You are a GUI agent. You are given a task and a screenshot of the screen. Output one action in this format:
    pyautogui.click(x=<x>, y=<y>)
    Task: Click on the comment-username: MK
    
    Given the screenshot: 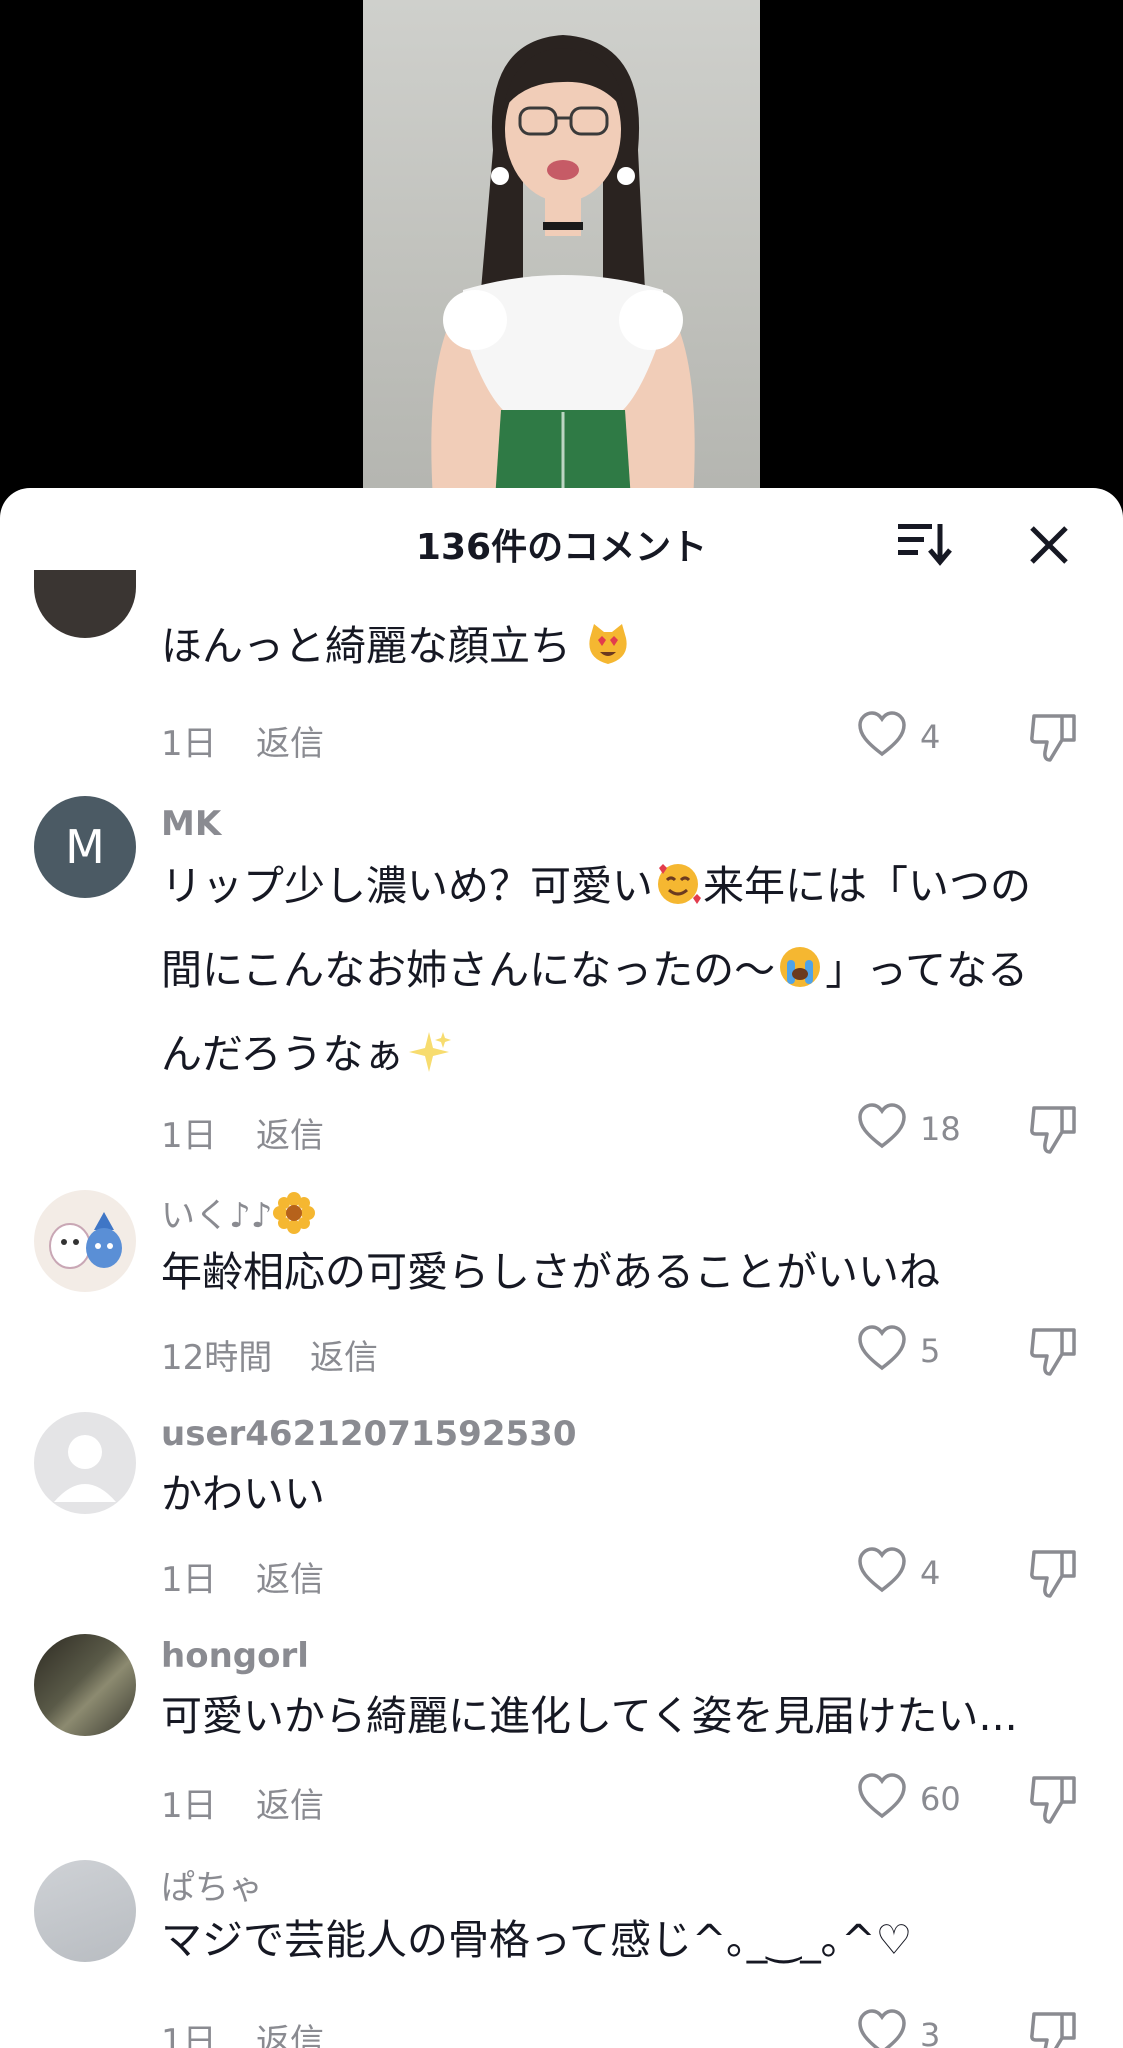 What is the action you would take?
    pyautogui.click(x=191, y=824)
    